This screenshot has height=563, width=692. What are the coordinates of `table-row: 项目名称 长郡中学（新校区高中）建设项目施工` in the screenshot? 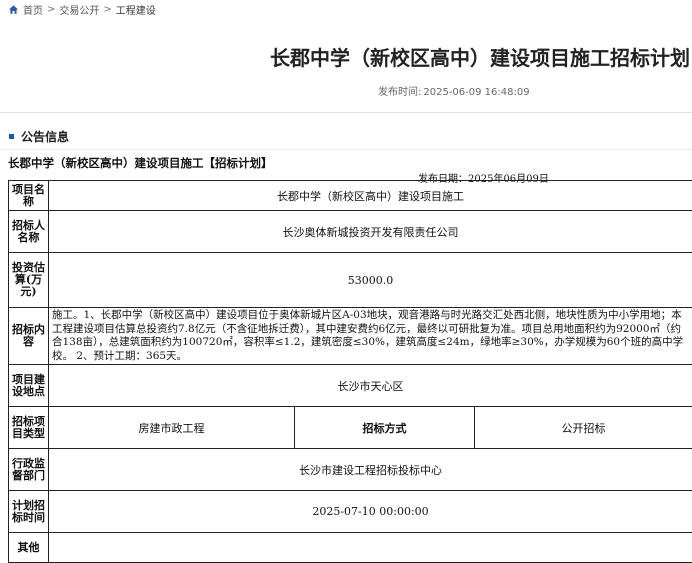 It's located at (350, 196).